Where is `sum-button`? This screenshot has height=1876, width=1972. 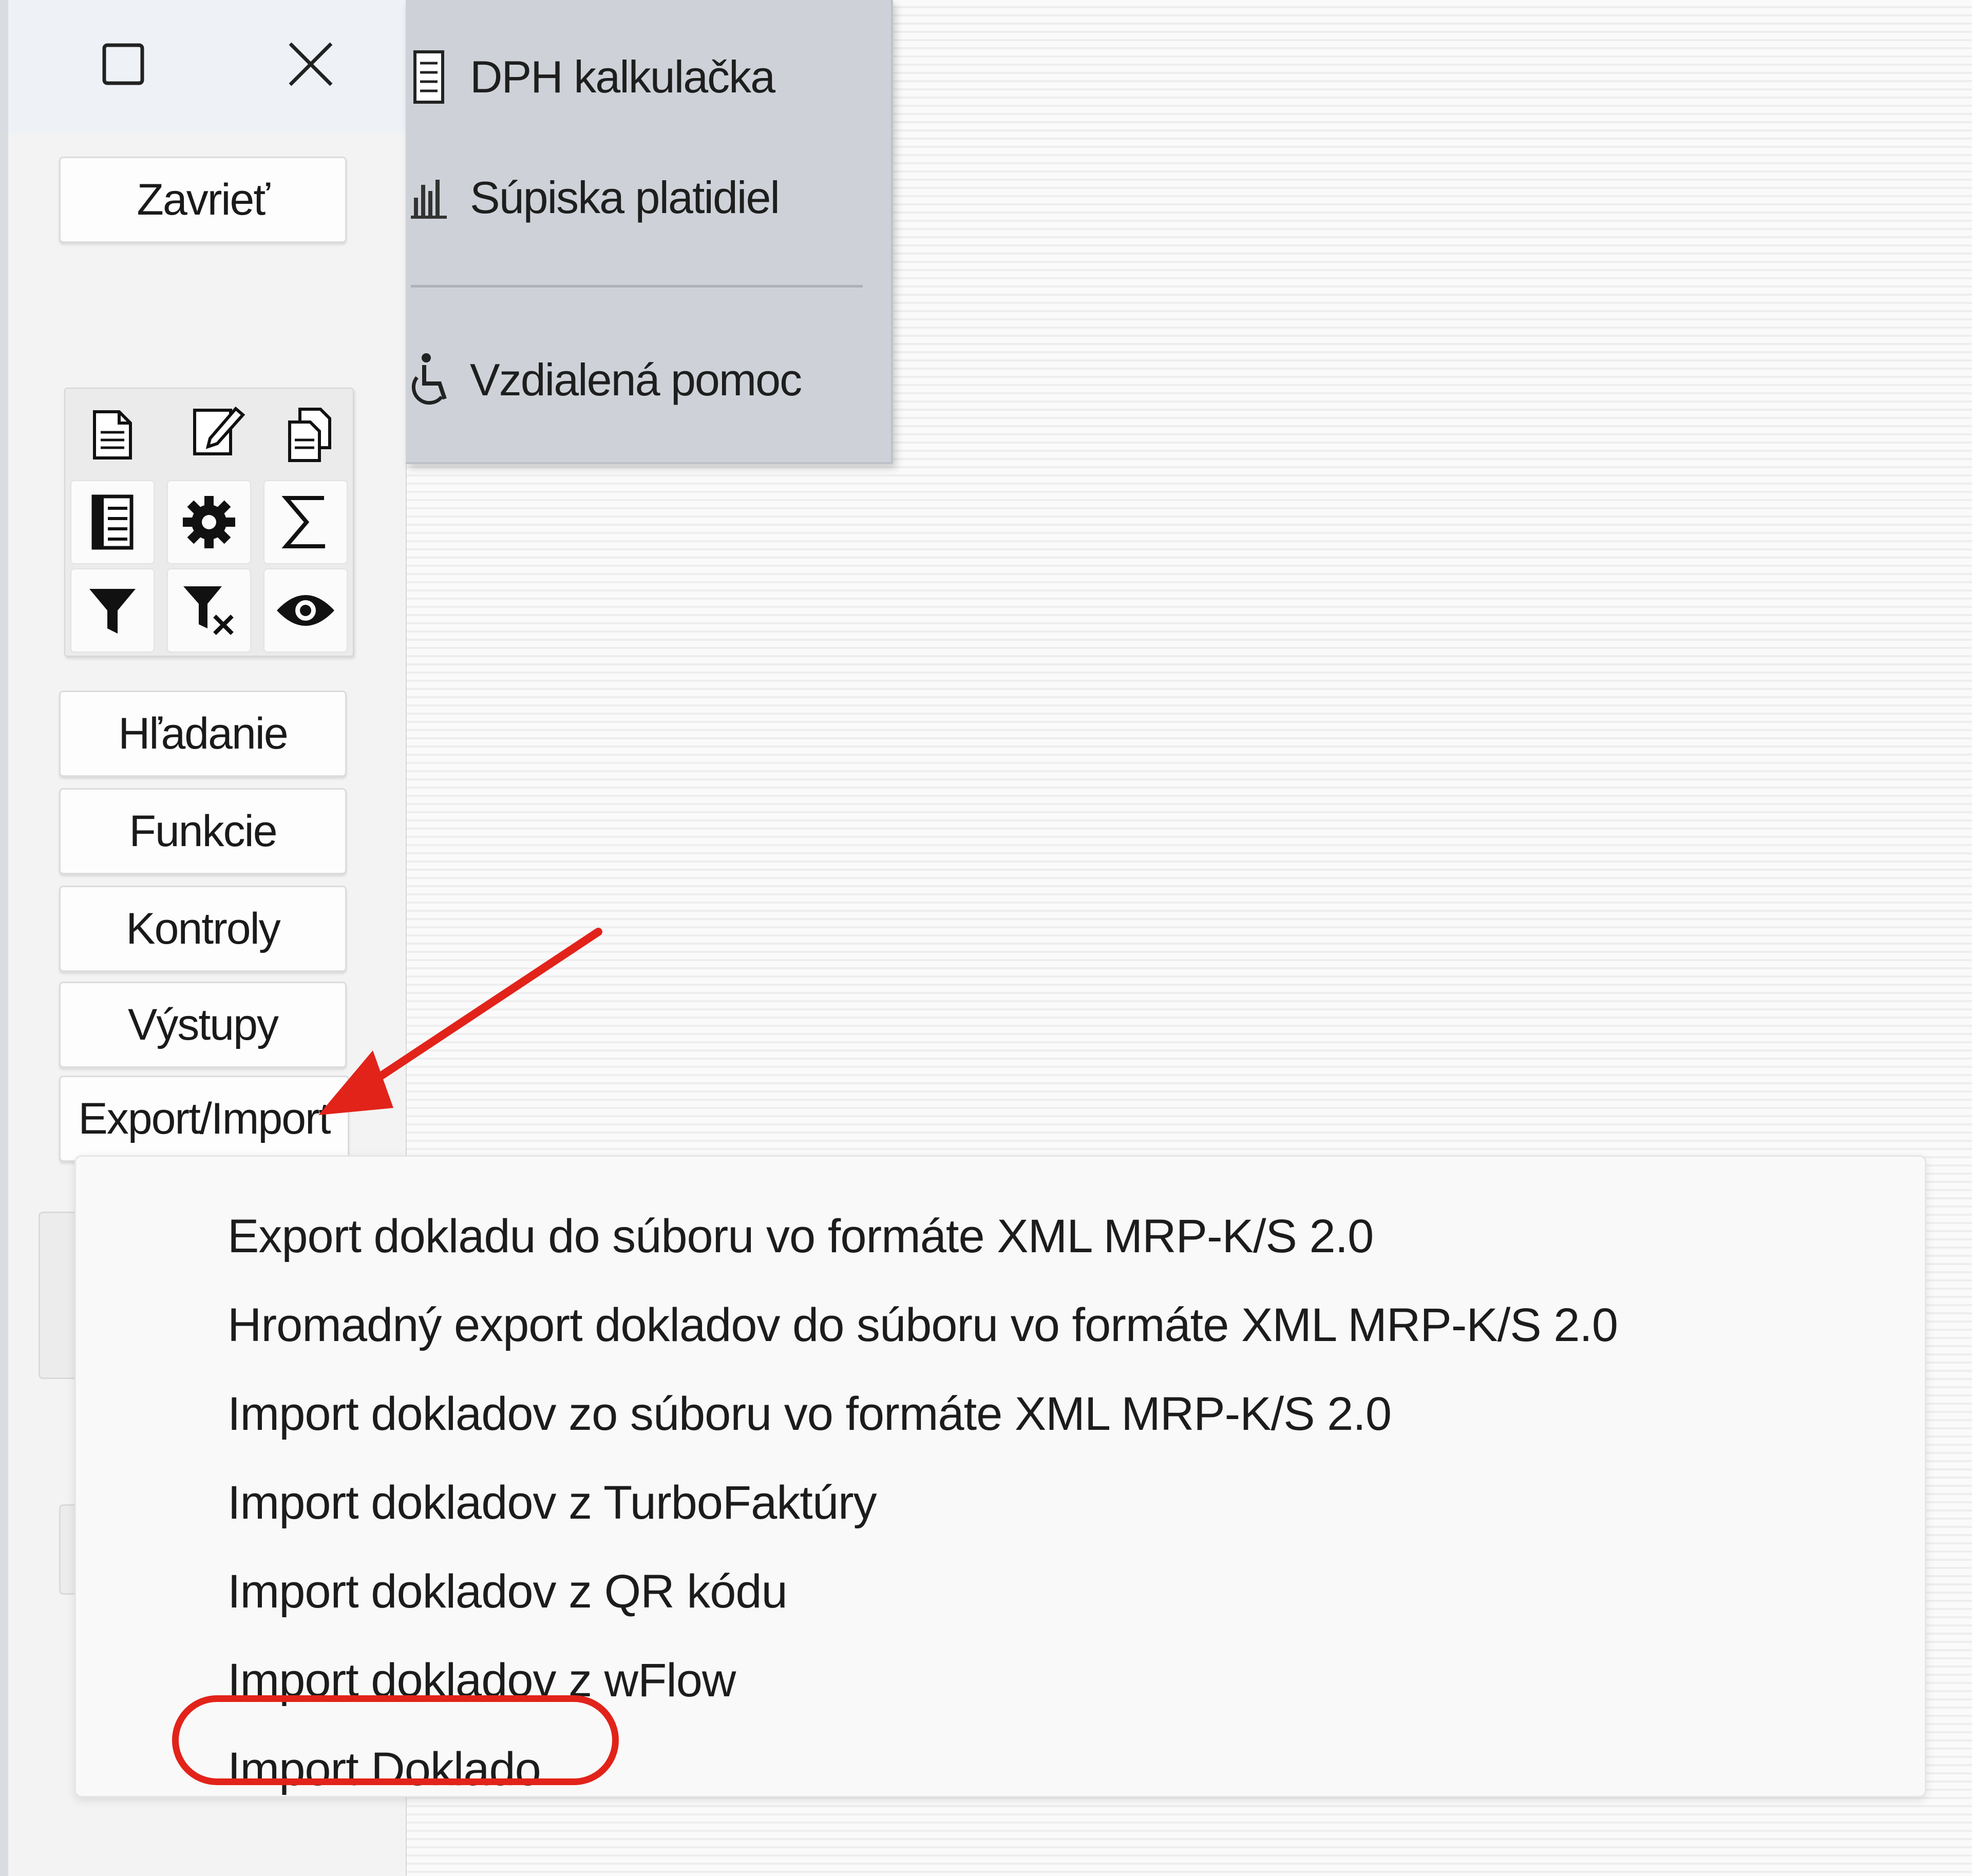 sum-button is located at coordinates (305, 522).